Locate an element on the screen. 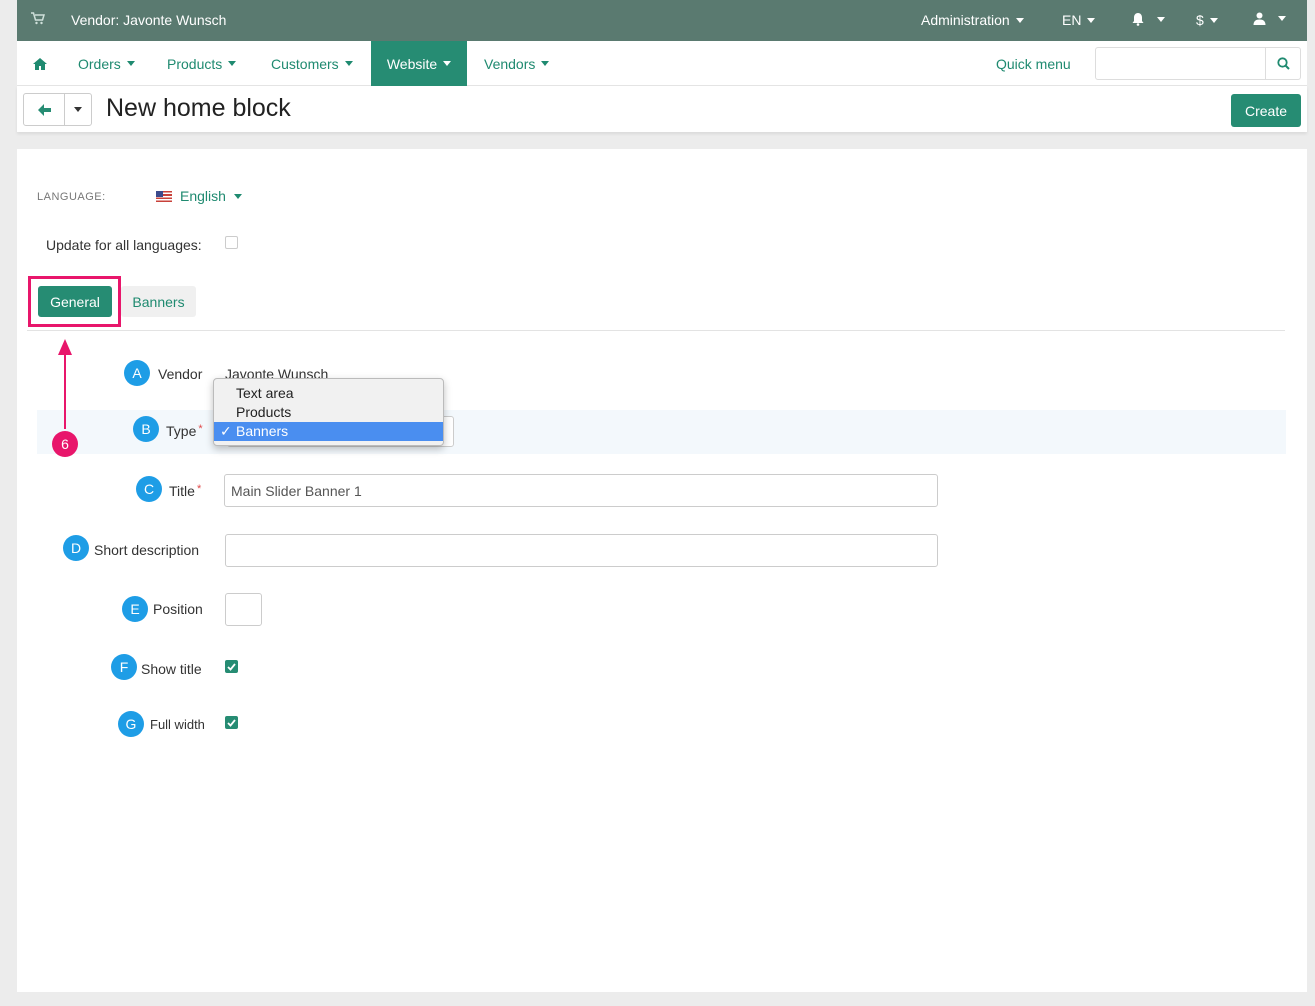  nav-products: Products is located at coordinates (202, 63).